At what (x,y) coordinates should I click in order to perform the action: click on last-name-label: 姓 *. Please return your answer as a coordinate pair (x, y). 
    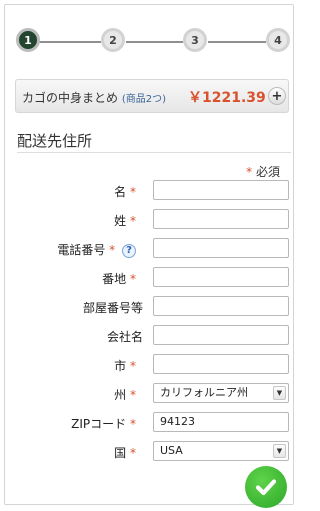
    Looking at the image, I should click on (125, 220).